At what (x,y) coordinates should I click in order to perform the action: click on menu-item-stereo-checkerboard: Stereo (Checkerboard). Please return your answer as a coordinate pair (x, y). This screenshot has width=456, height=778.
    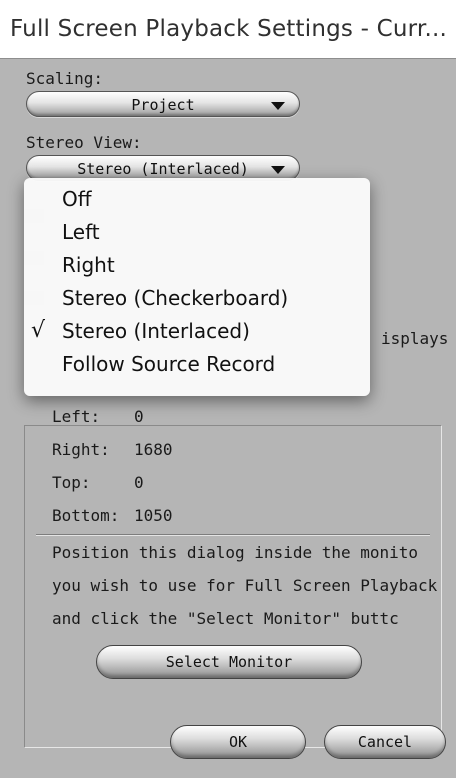
    Looking at the image, I should click on (197, 299).